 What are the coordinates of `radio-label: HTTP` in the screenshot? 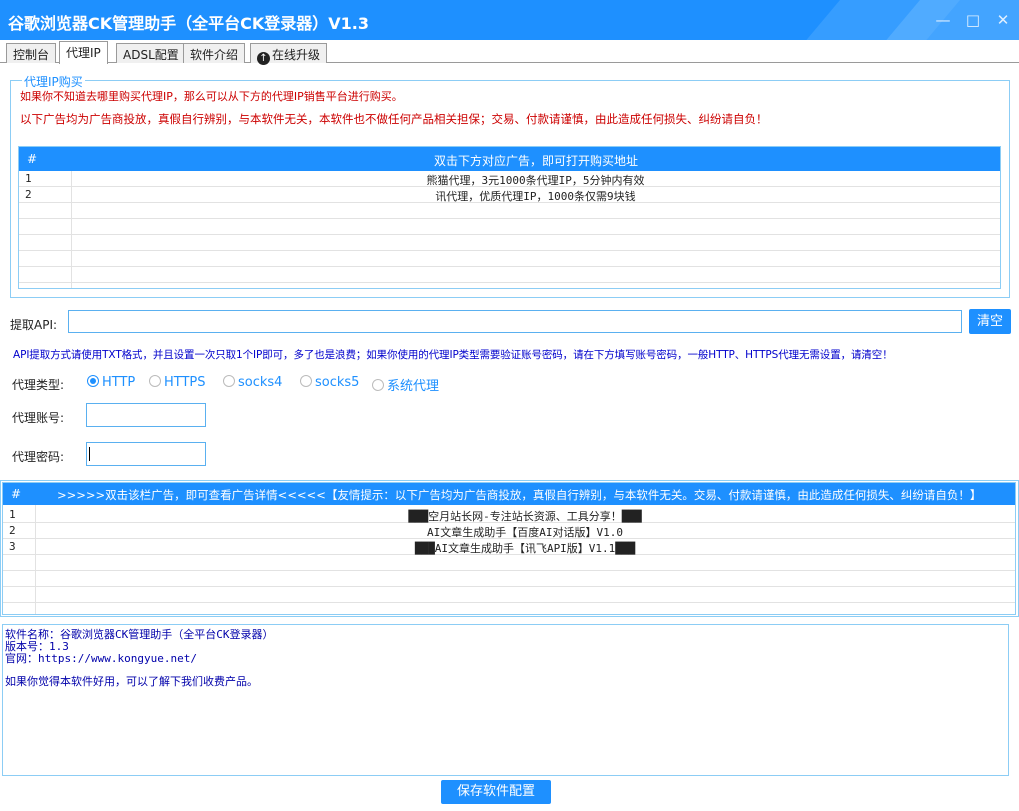 It's located at (119, 382).